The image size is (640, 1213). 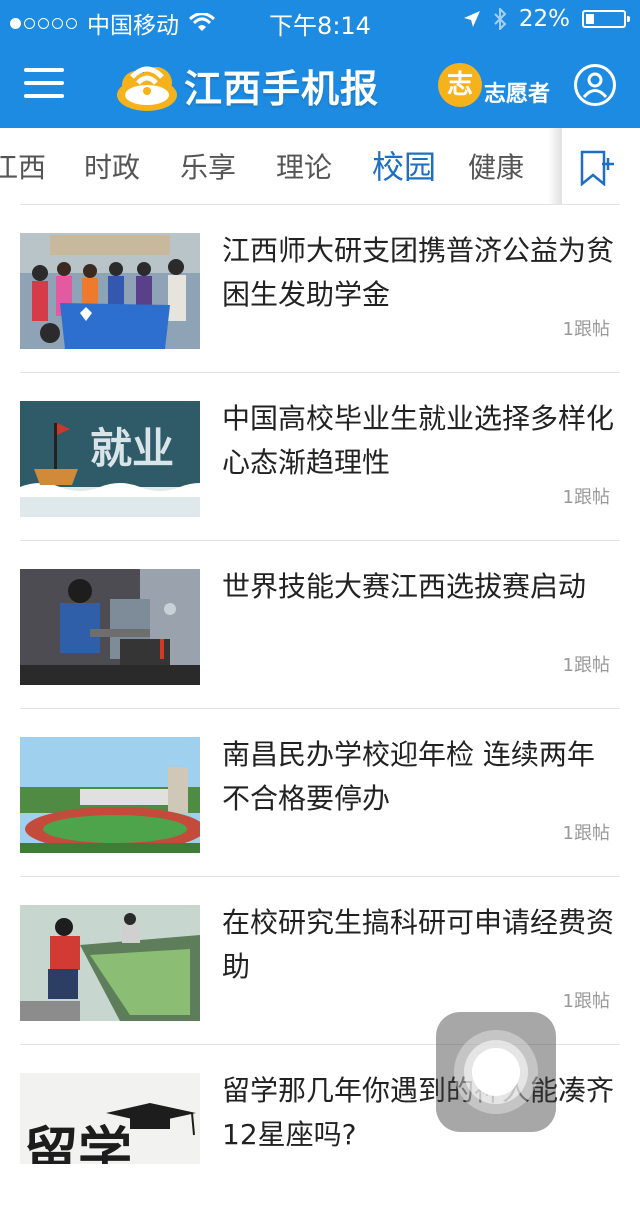 What do you see at coordinates (320, 625) in the screenshot?
I see `list-item: 世界技能大赛江西选拔赛启动 1跟帖` at bounding box center [320, 625].